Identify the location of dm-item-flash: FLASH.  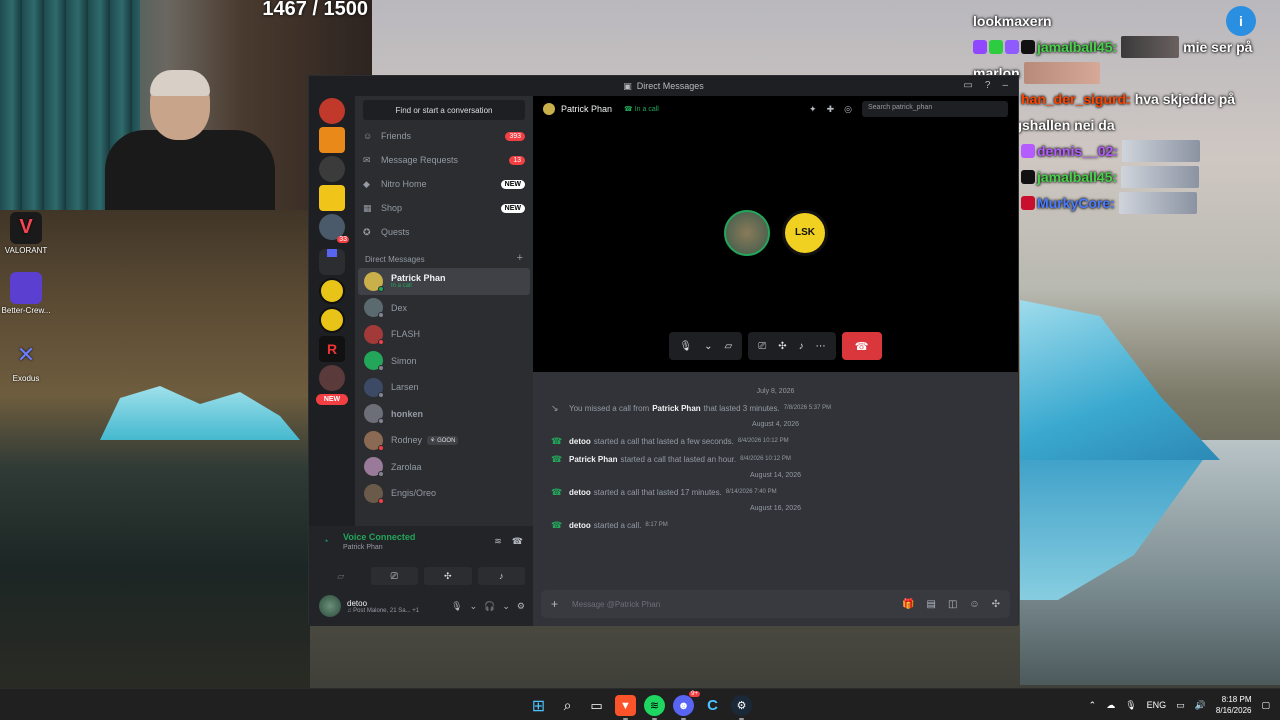
(444, 334).